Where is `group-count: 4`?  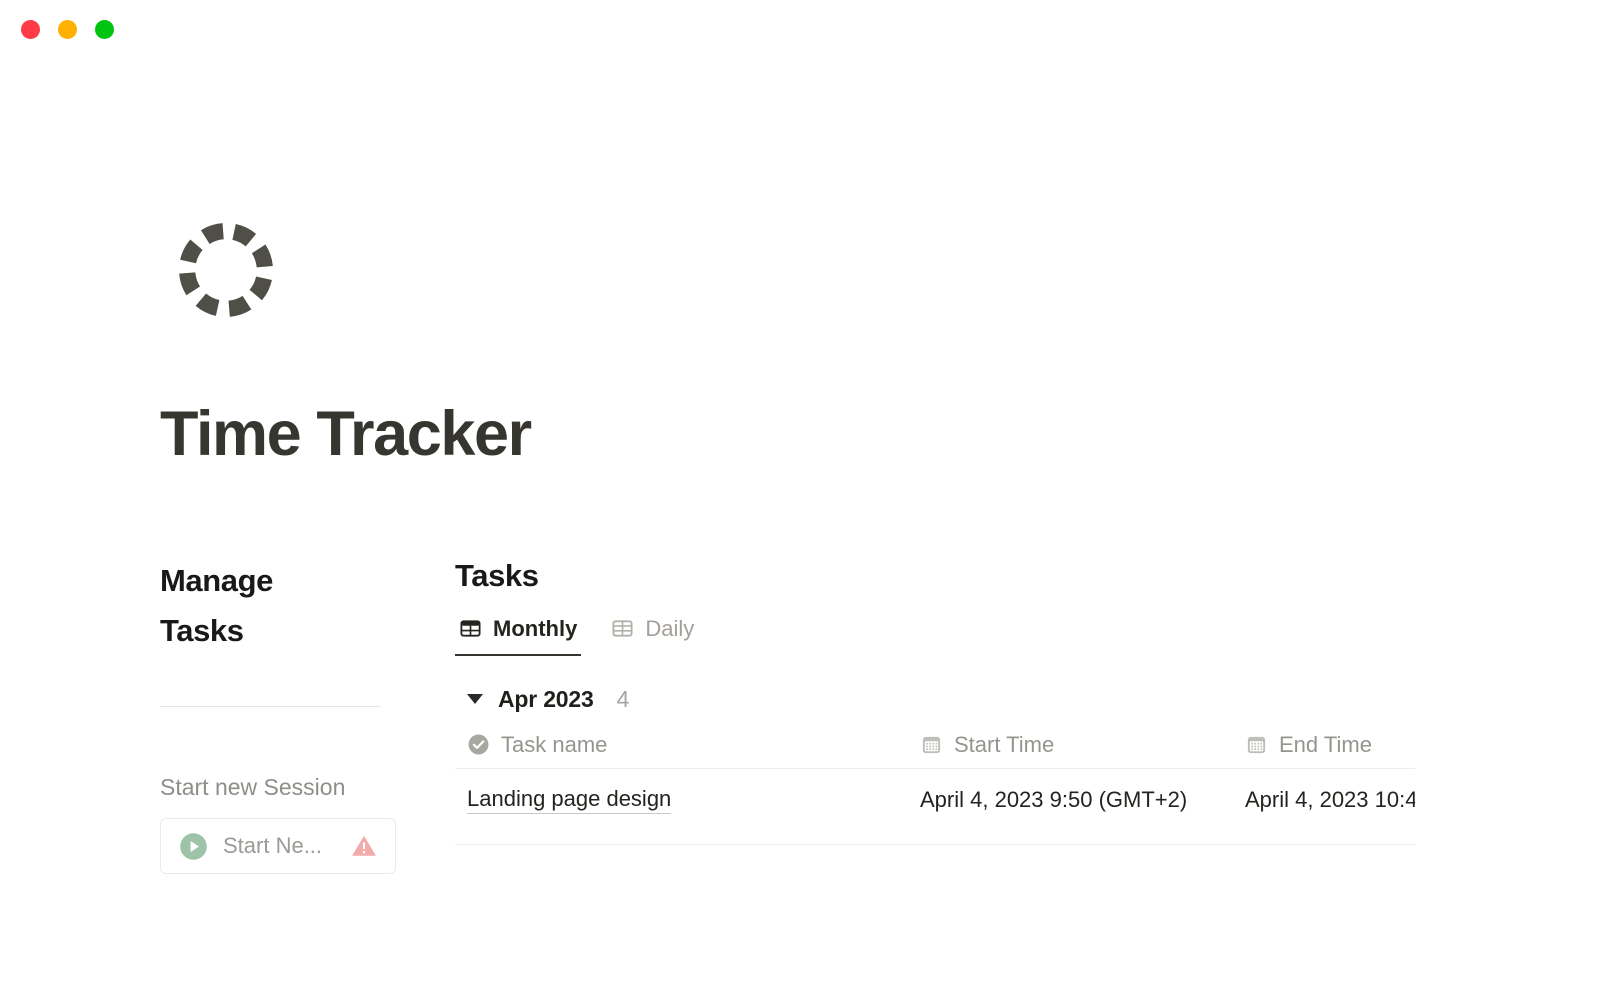 group-count: 4 is located at coordinates (623, 698).